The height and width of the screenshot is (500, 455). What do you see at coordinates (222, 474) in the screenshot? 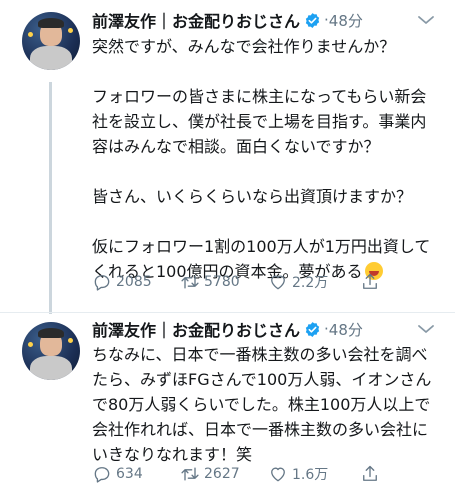
I see `retweet-count: 2627` at bounding box center [222, 474].